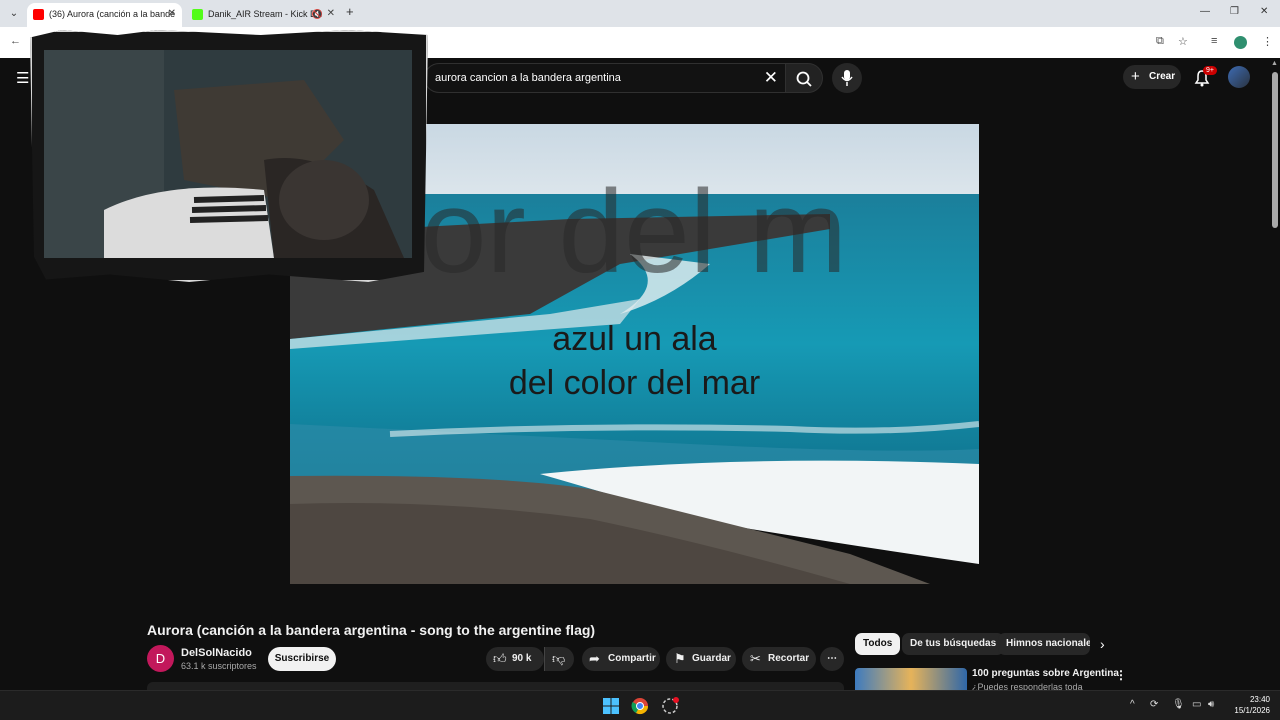  What do you see at coordinates (1102, 644) in the screenshot?
I see `chevron-right-icon: ›` at bounding box center [1102, 644].